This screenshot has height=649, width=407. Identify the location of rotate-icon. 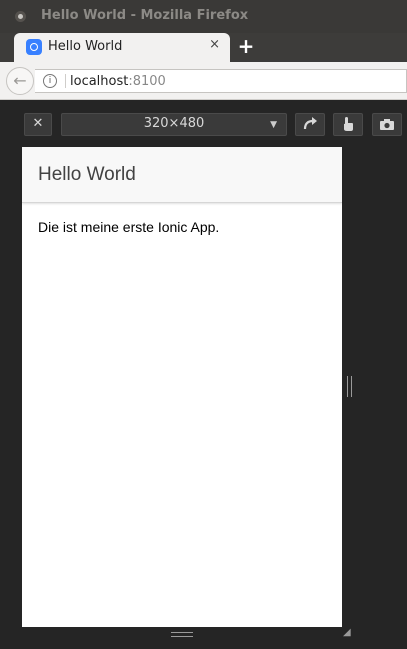
(310, 123).